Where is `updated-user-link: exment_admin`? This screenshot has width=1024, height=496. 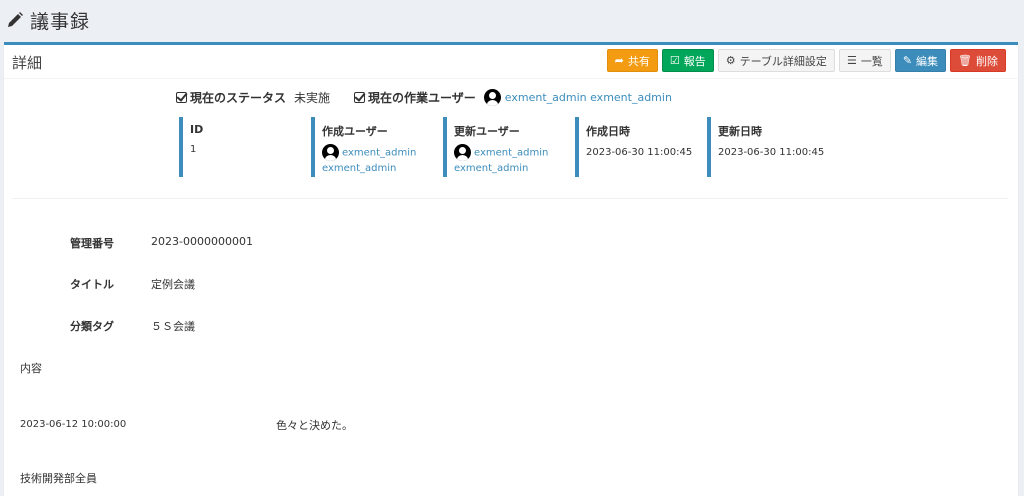 updated-user-link: exment_admin is located at coordinates (511, 153).